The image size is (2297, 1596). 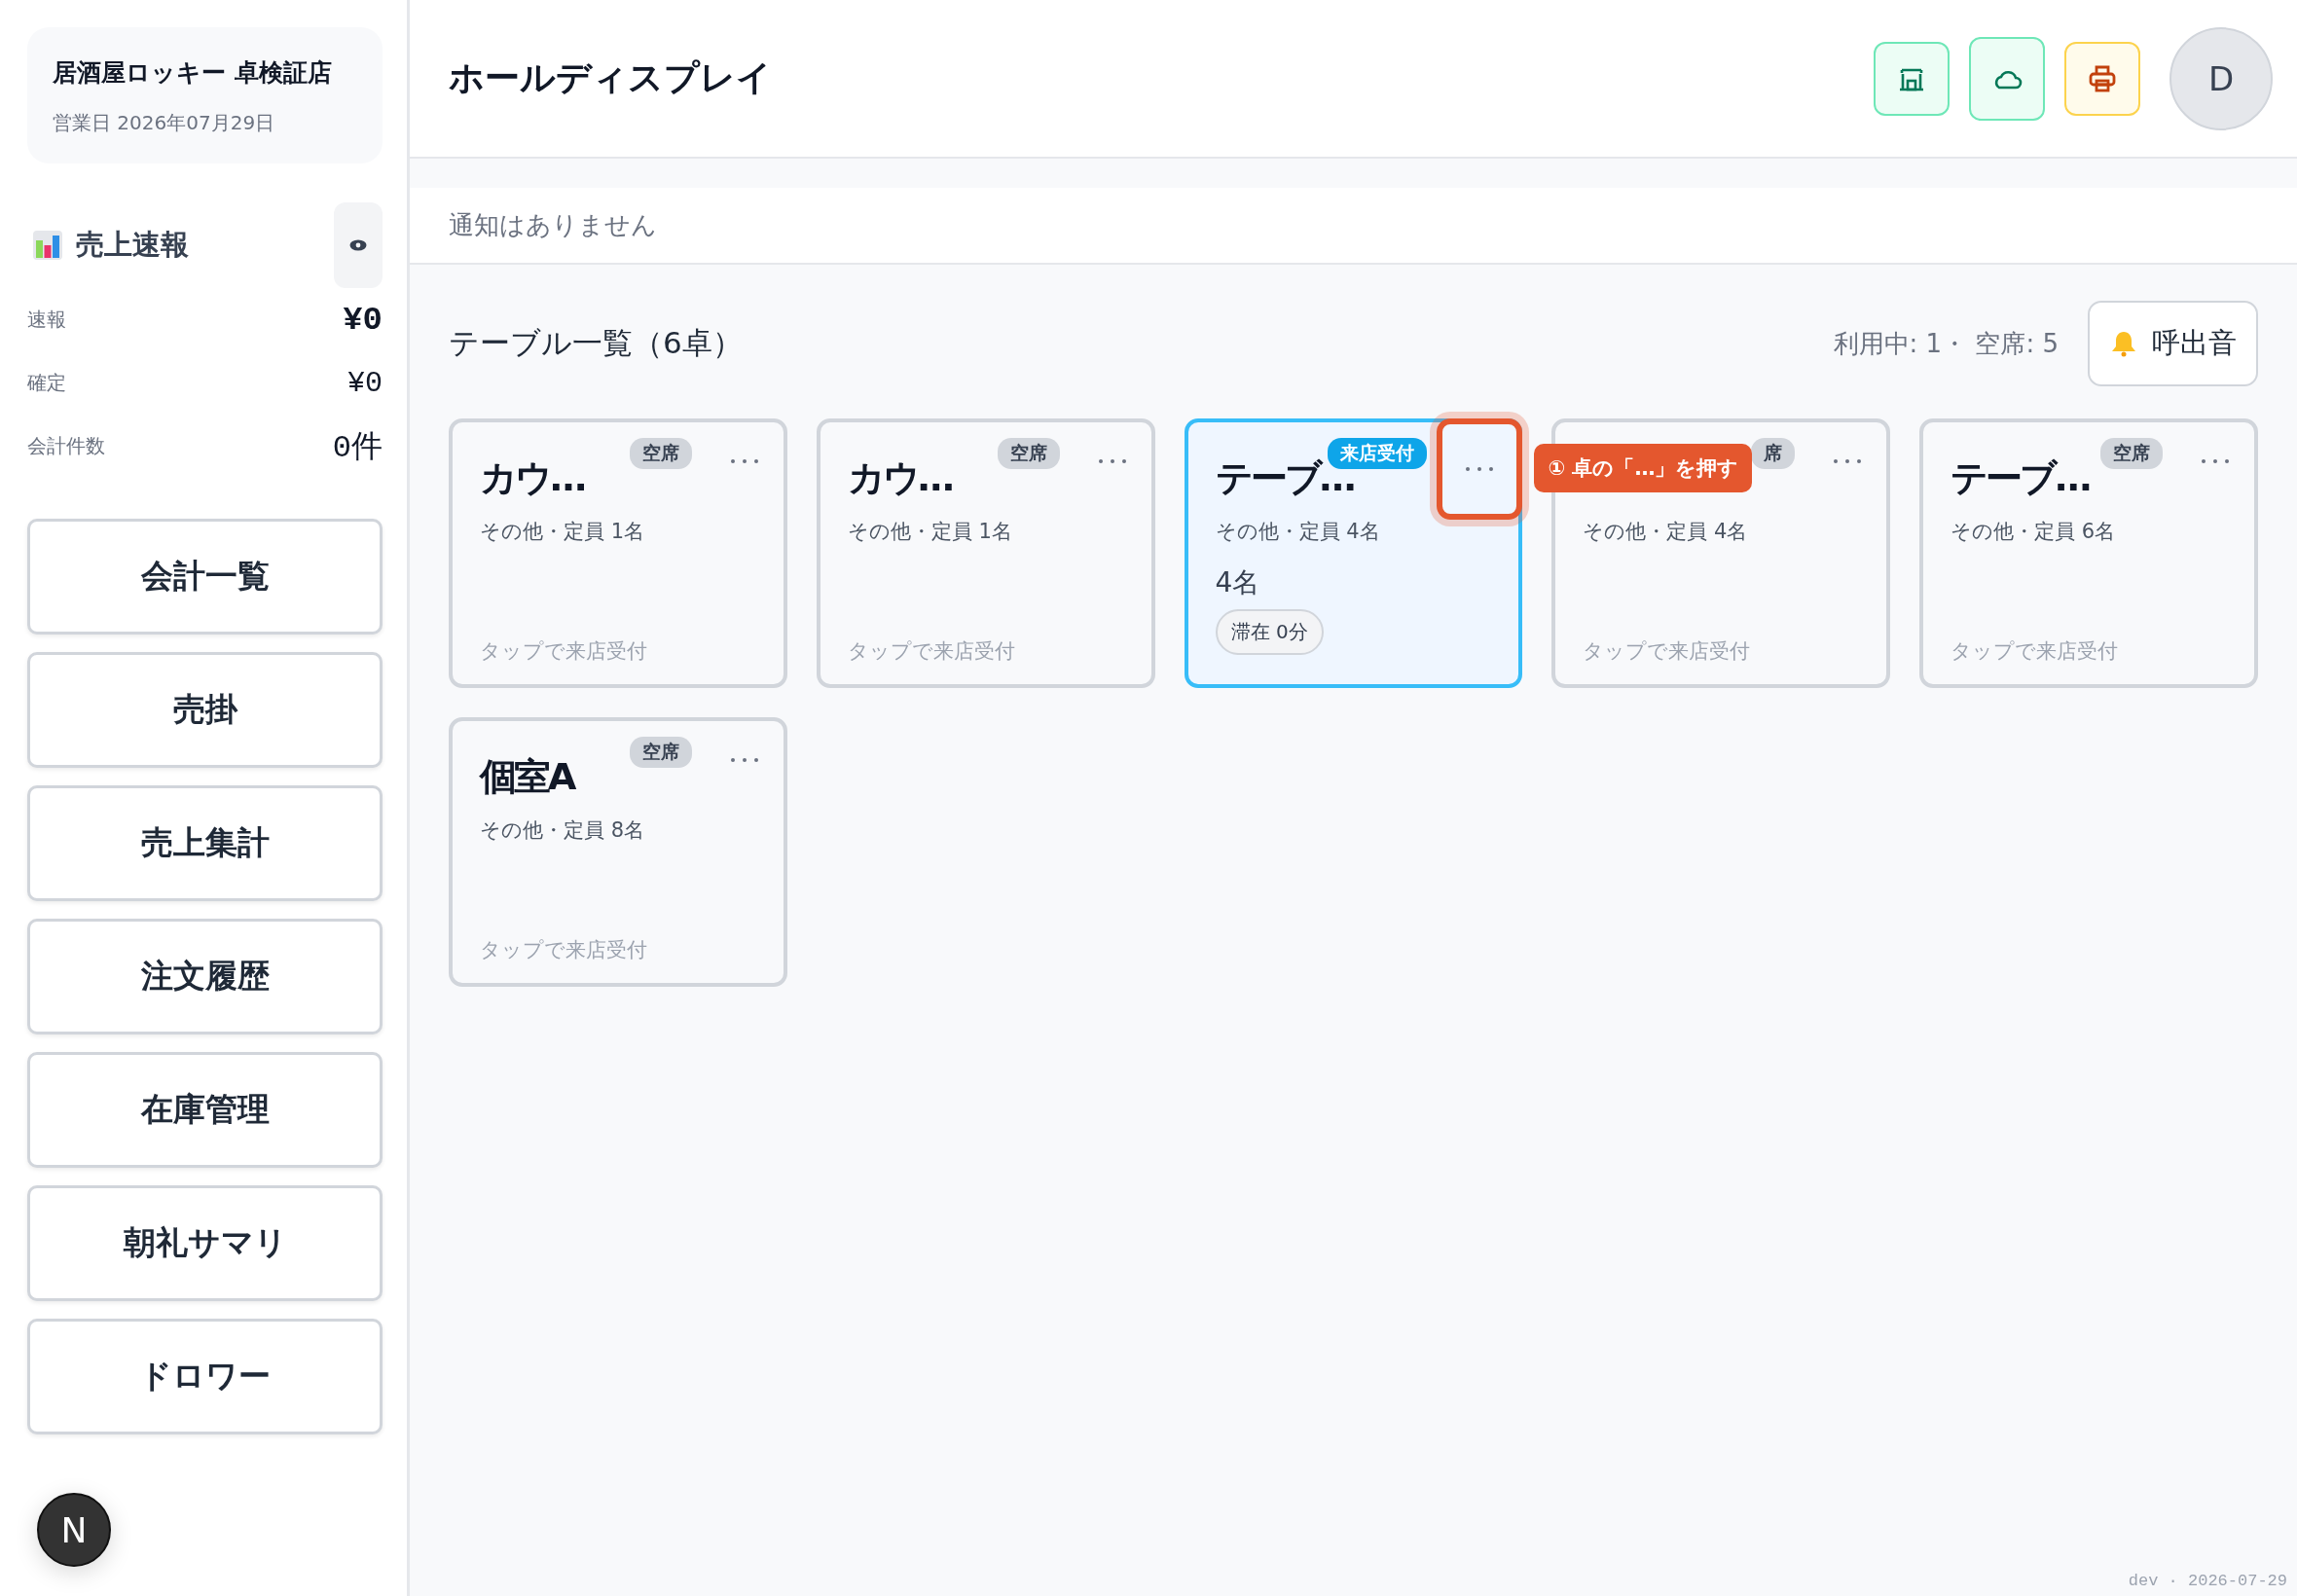 I want to click on table-name: 個室A, so click(x=527, y=776).